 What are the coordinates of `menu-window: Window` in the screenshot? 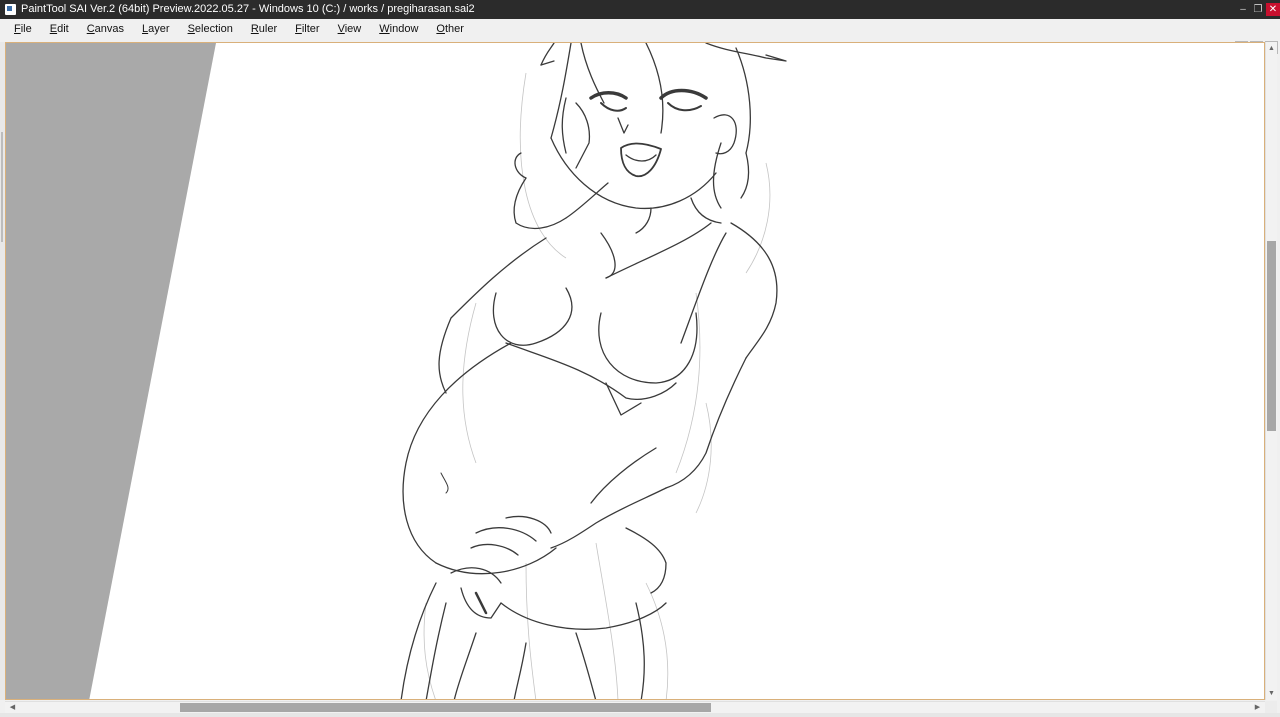 It's located at (398, 30).